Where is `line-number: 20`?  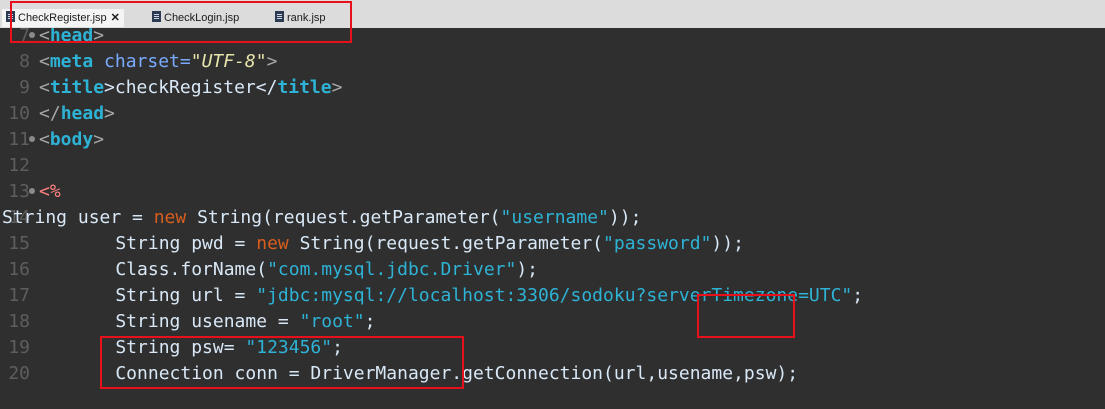
line-number: 20 is located at coordinates (19, 373).